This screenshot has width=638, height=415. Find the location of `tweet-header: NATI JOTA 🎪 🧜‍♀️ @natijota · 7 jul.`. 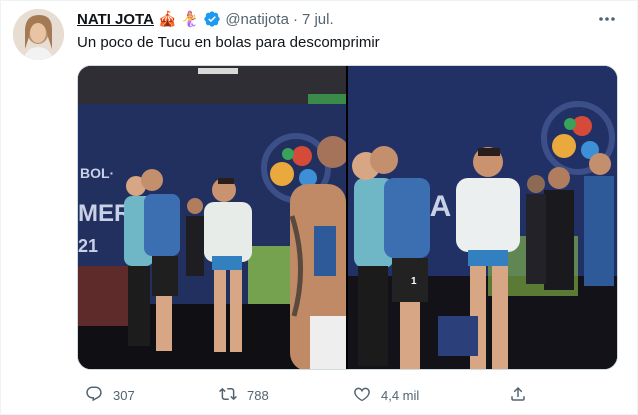

tweet-header: NATI JOTA 🎪 🧜‍♀️ @natijota · 7 jul. is located at coordinates (205, 19).